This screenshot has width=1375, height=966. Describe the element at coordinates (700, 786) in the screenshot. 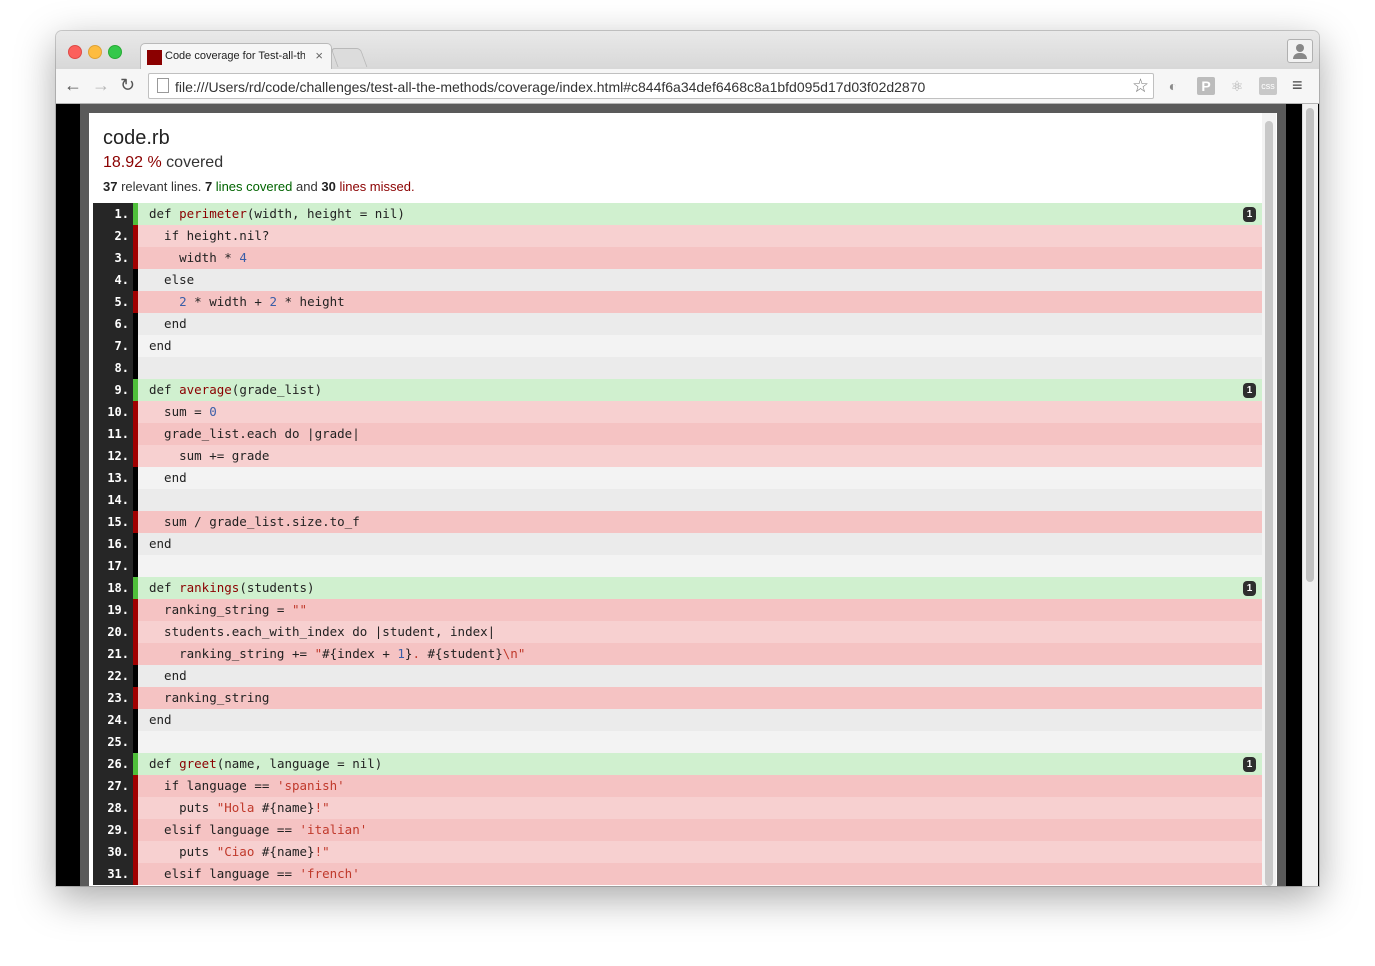

I see `line-source: if language == 'spanish'` at that location.